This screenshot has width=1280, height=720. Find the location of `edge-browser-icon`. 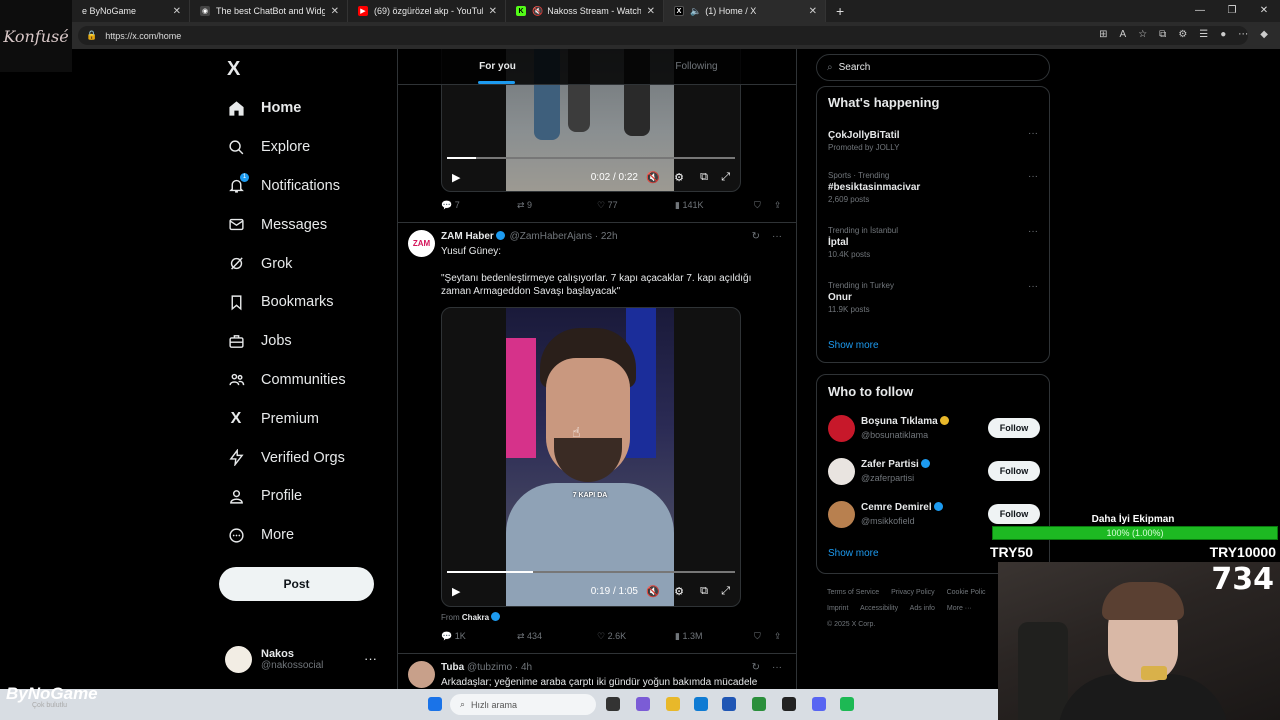

edge-browser-icon is located at coordinates (701, 704).